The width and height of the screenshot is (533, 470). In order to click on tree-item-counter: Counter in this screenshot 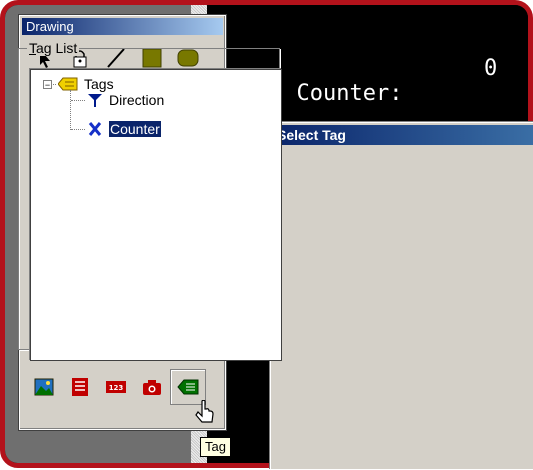, I will do `click(124, 129)`.